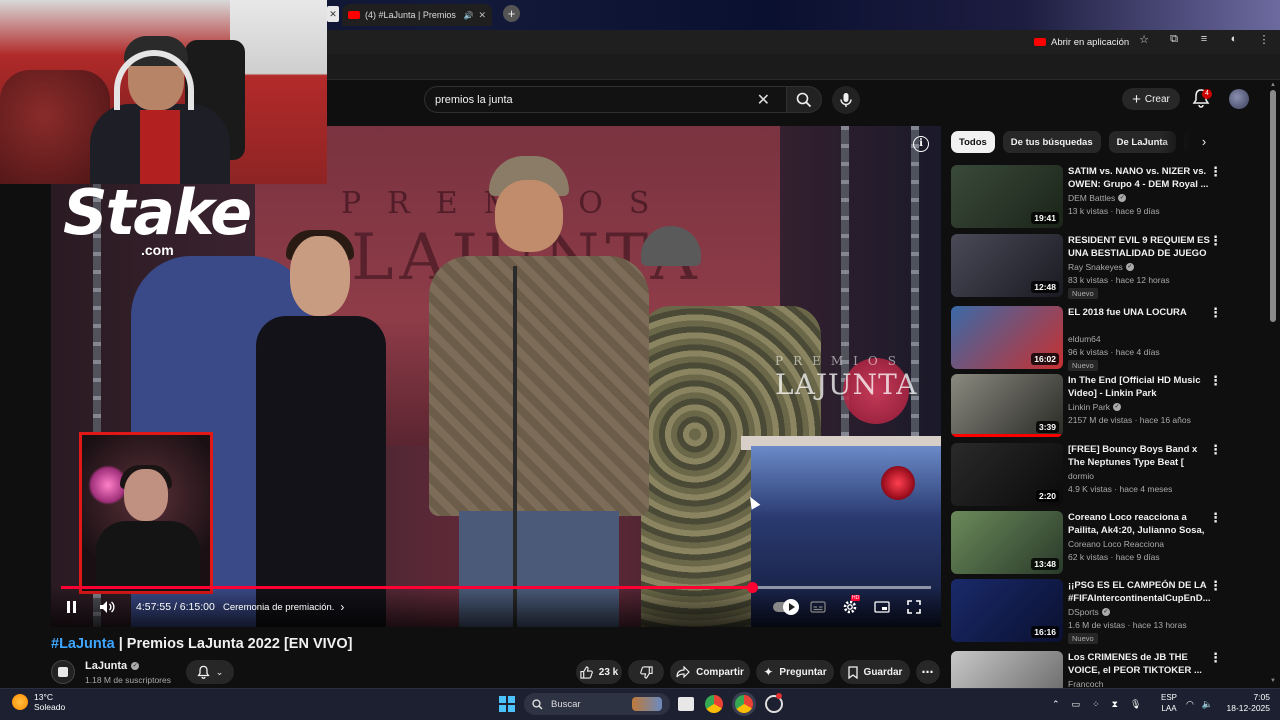  What do you see at coordinates (1204, 39) in the screenshot?
I see `media-controls-icon: ≡` at bounding box center [1204, 39].